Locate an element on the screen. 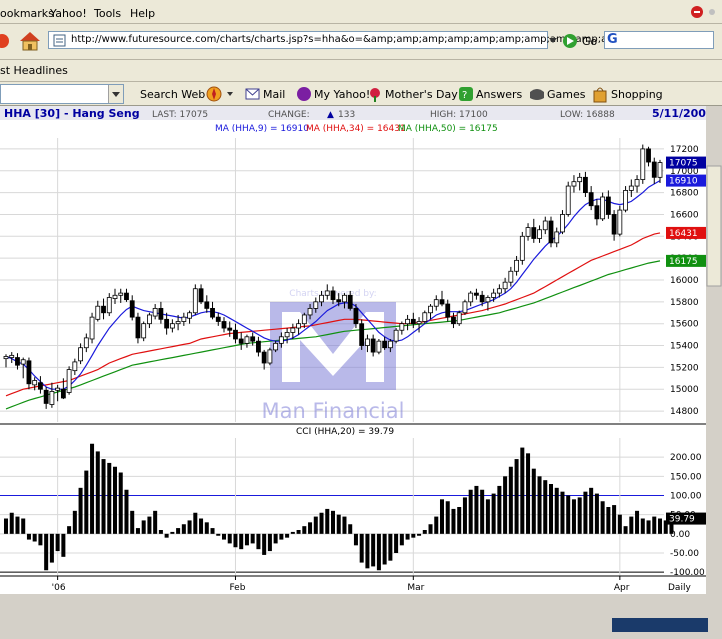  x-tick-label: '06 is located at coordinates (59, 588).